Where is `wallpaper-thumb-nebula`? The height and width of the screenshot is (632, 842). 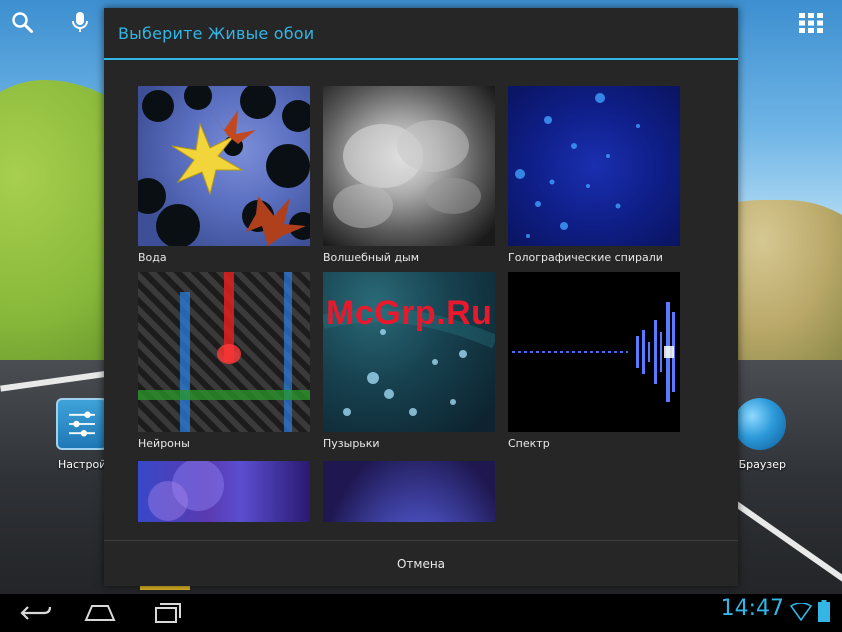 wallpaper-thumb-nebula is located at coordinates (224, 491).